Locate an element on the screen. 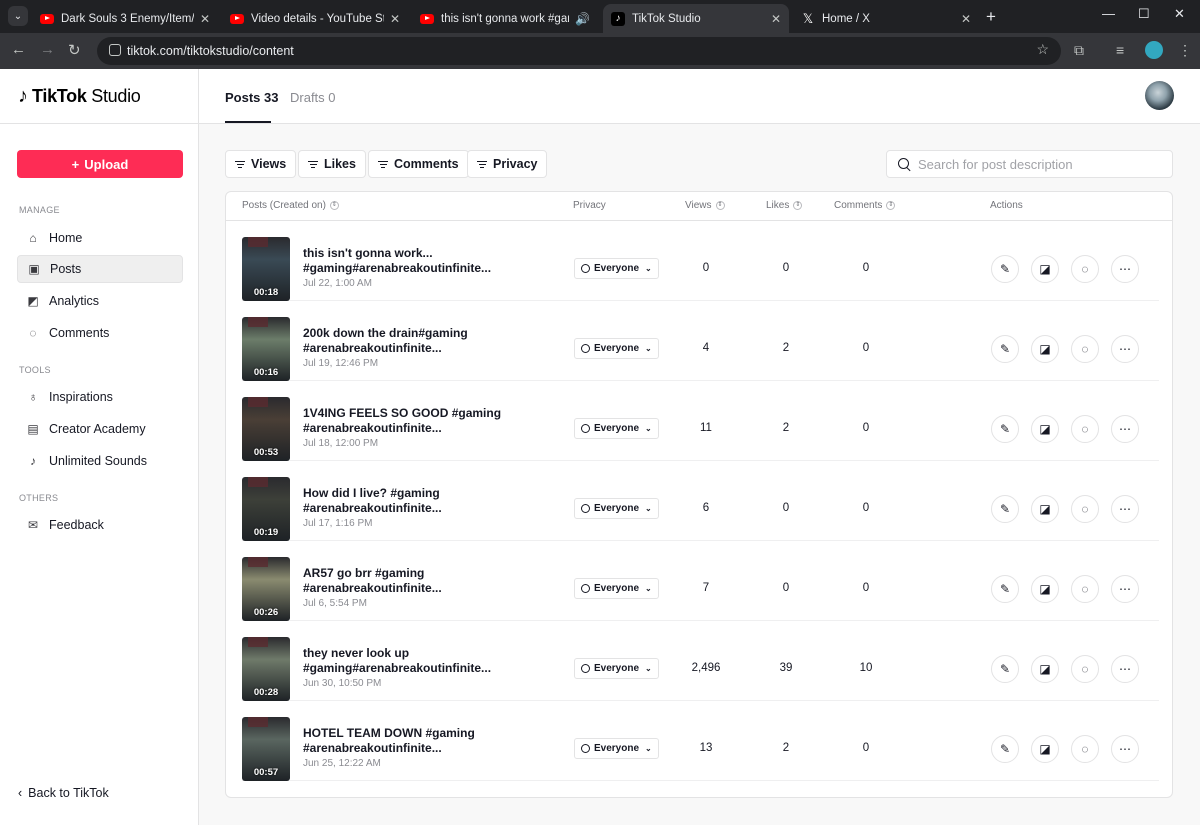 The image size is (1200, 825). sidebar-item-posts: ▣ Posts is located at coordinates (100, 269).